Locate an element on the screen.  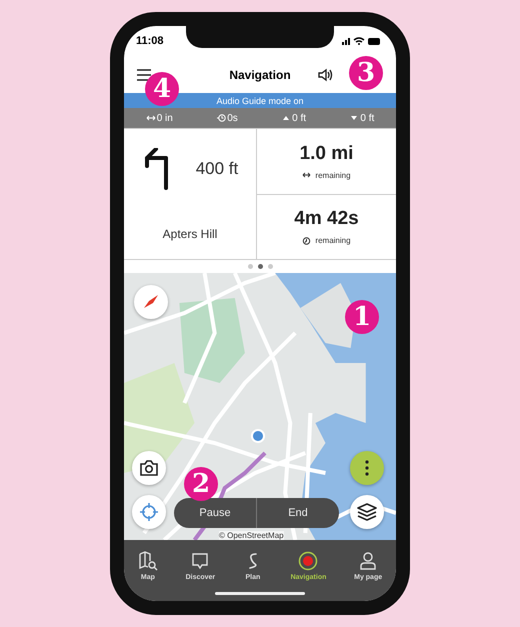
route-control-button: Pause is located at coordinates (215, 513).